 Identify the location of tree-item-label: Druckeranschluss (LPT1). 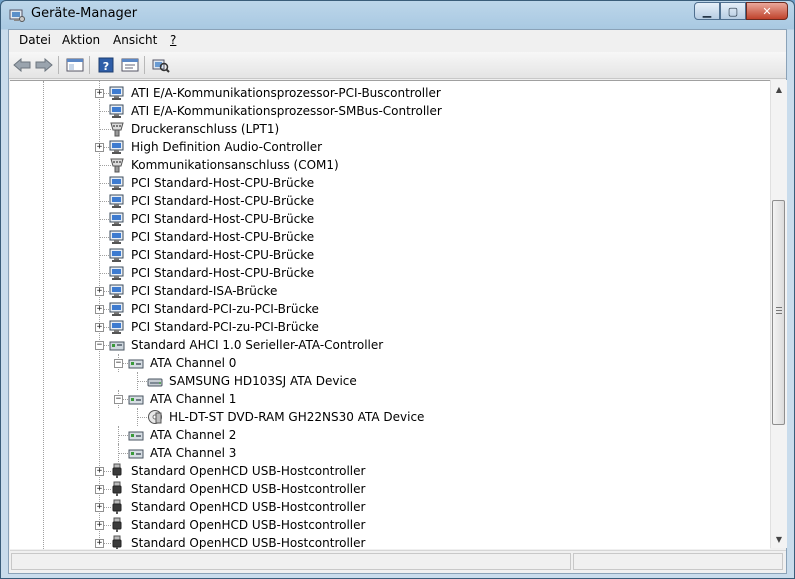
(205, 129).